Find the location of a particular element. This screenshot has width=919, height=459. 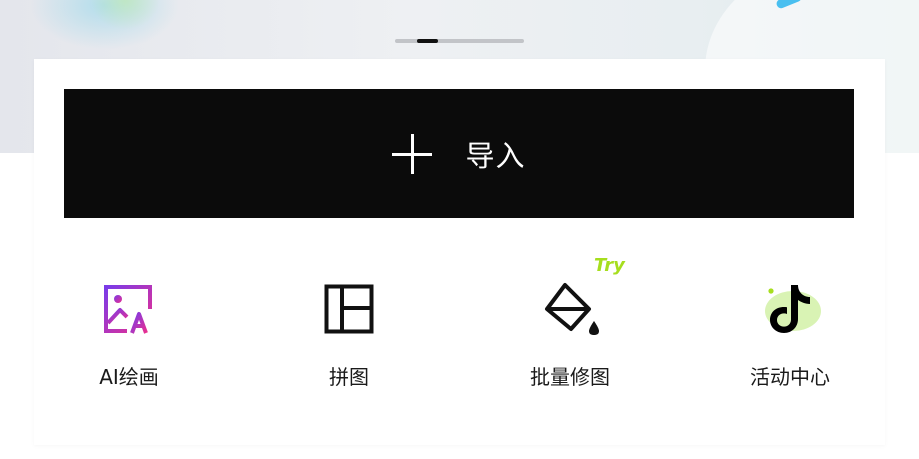

tool-batch-retouch: 批量修图 is located at coordinates (570, 329).